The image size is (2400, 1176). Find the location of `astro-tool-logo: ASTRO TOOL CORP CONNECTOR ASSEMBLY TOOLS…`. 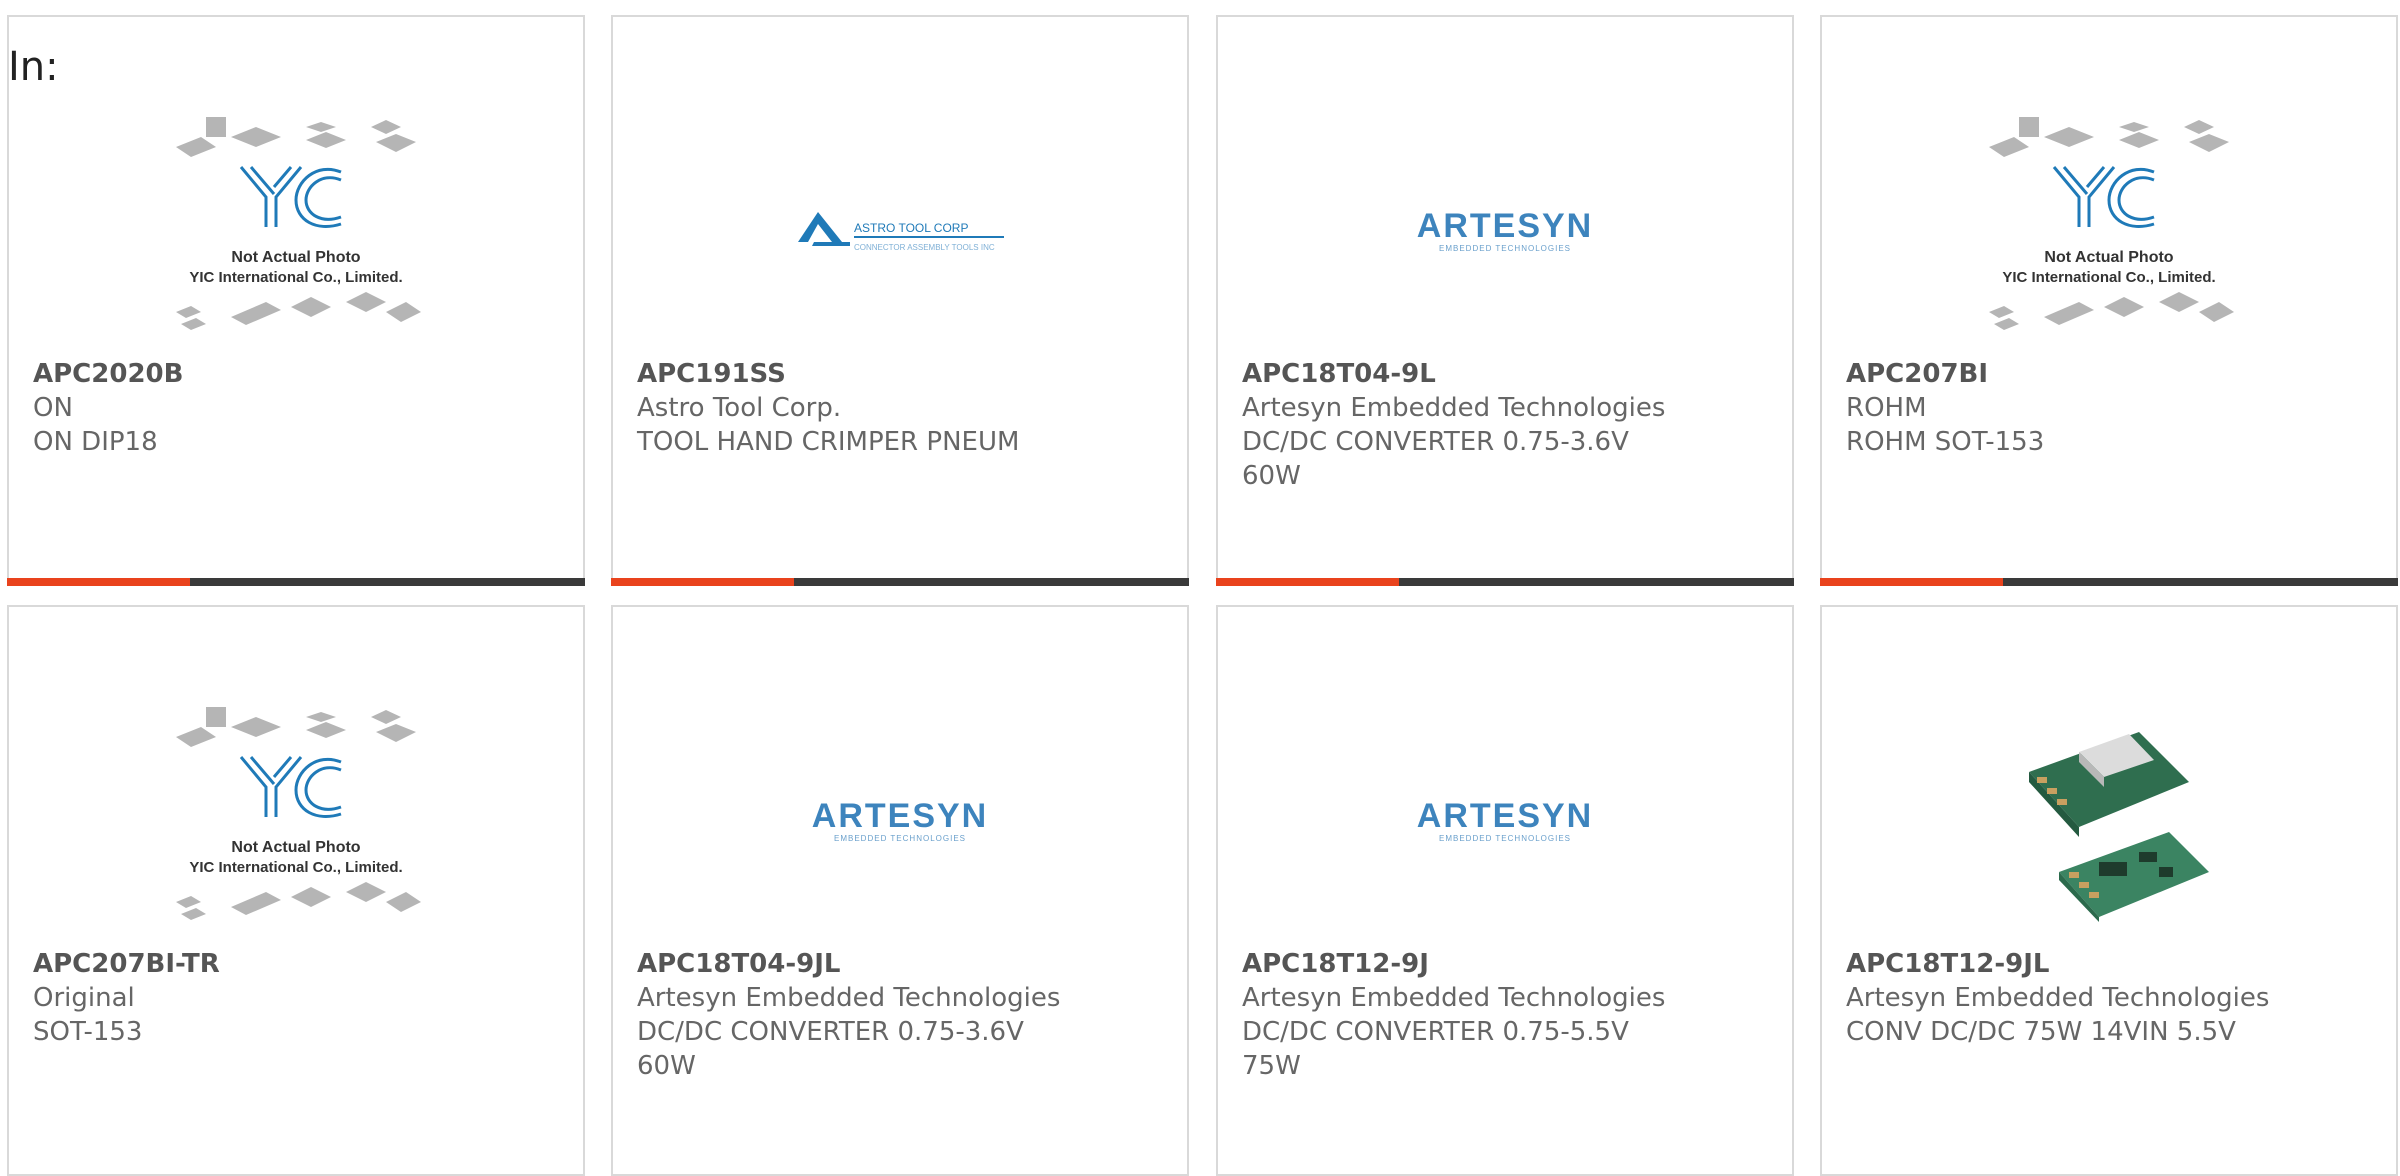

astro-tool-logo: ASTRO TOOL CORP CONNECTOR ASSEMBLY TOOLS… is located at coordinates (901, 232).